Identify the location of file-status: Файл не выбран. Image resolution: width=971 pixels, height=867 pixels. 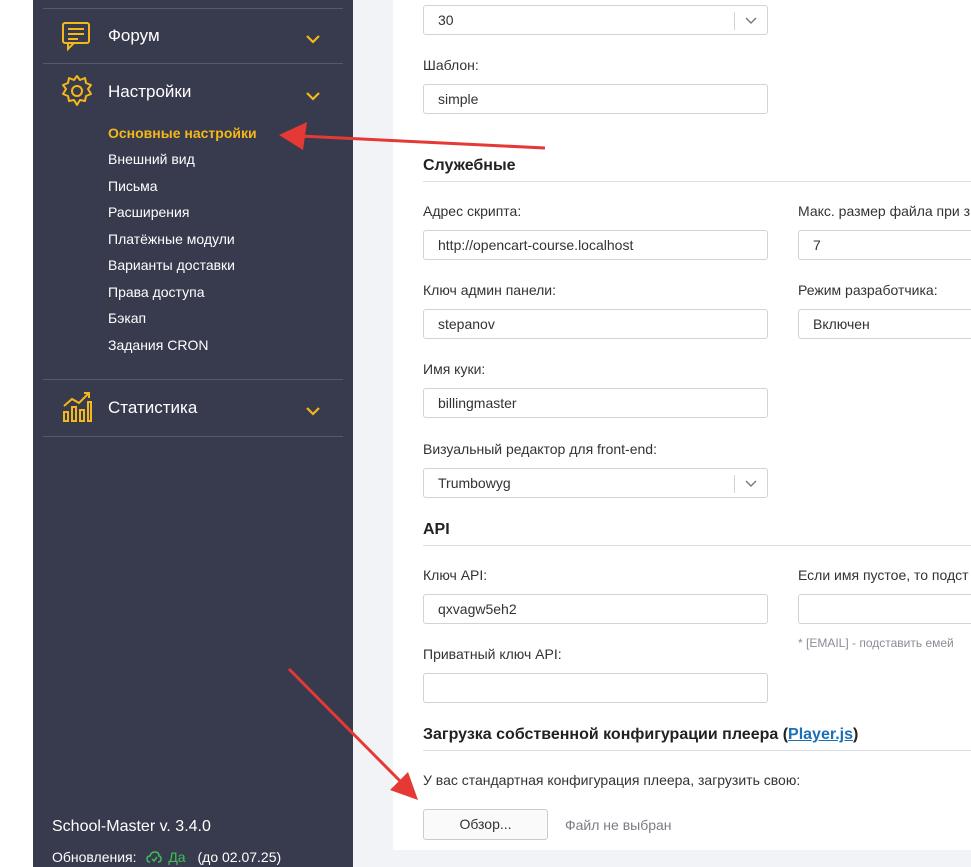
(618, 825).